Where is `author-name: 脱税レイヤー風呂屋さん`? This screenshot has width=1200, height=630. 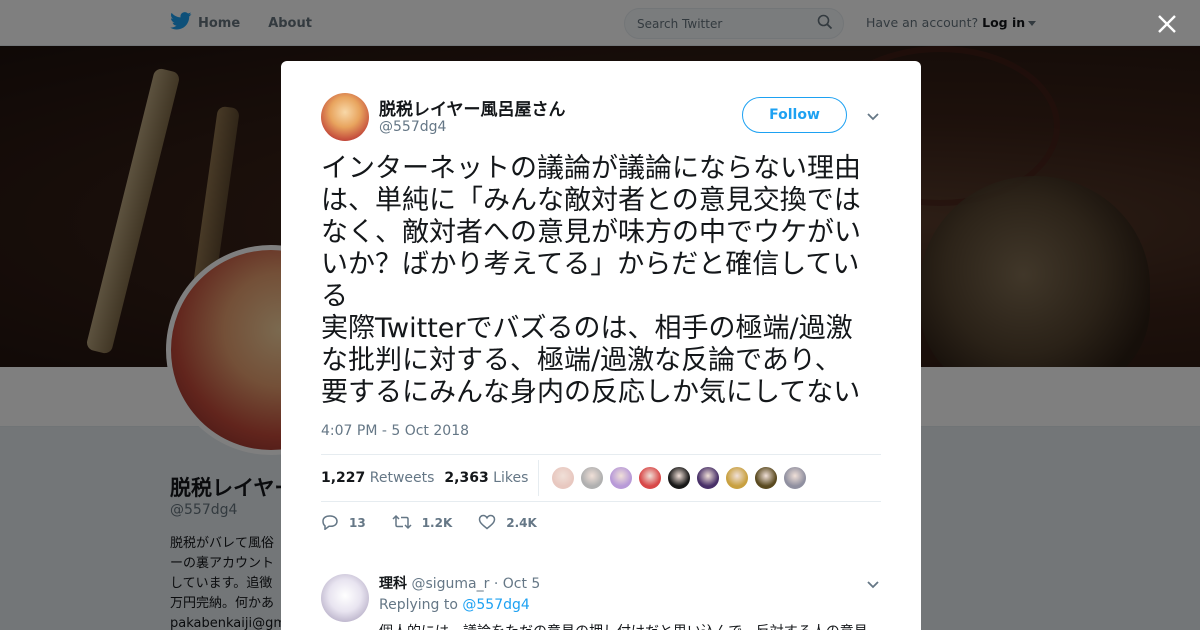
author-name: 脱税レイヤー風呂屋さん is located at coordinates (472, 107).